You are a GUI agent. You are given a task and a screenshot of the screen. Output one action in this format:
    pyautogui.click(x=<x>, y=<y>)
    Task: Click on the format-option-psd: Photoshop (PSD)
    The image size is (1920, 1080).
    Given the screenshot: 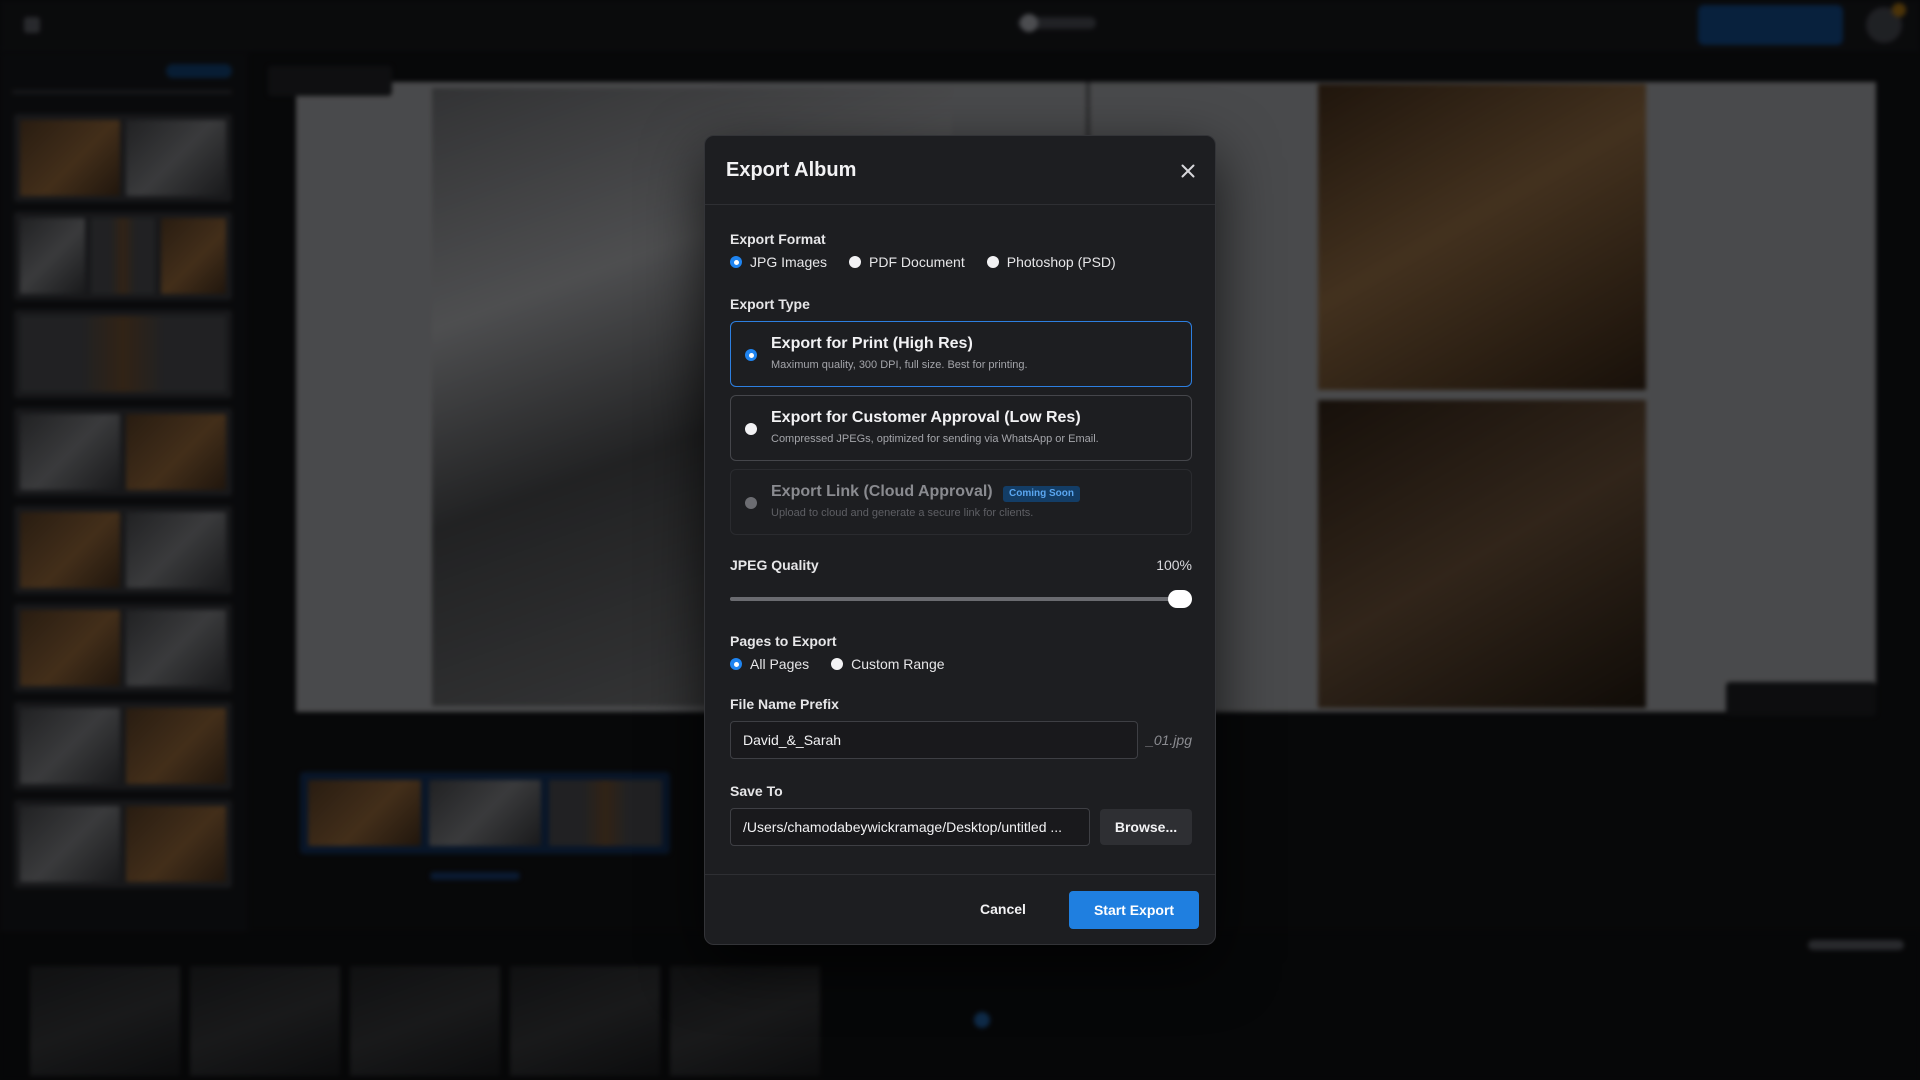 What is the action you would take?
    pyautogui.click(x=1051, y=262)
    